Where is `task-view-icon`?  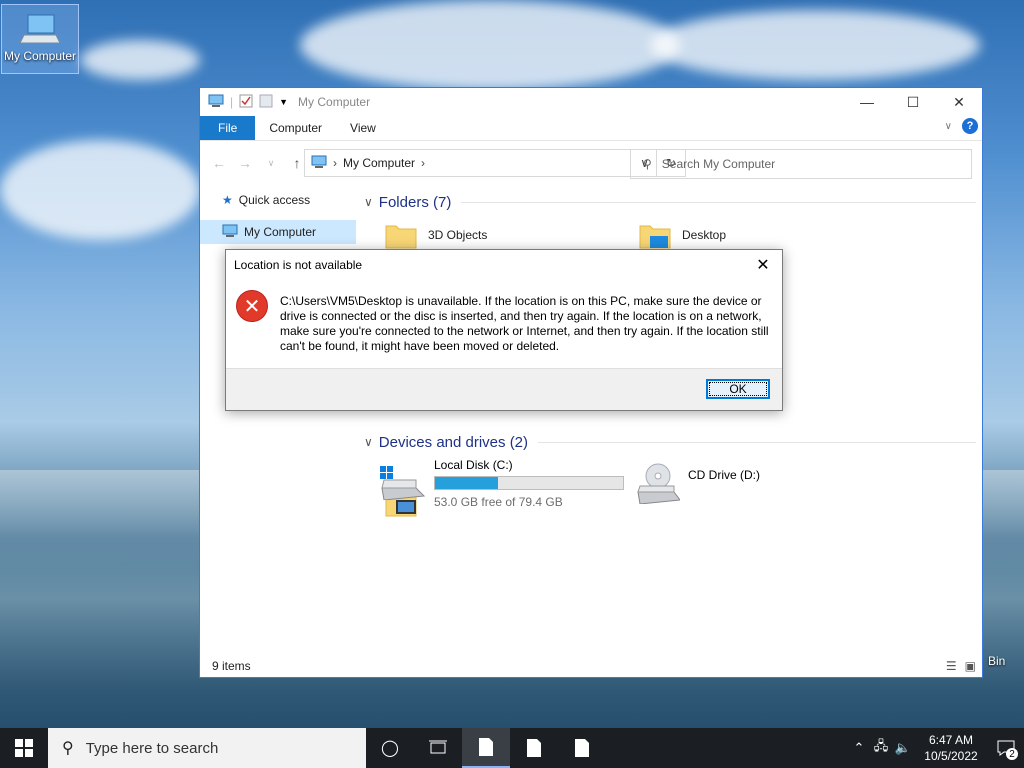
task-view-icon is located at coordinates (438, 748).